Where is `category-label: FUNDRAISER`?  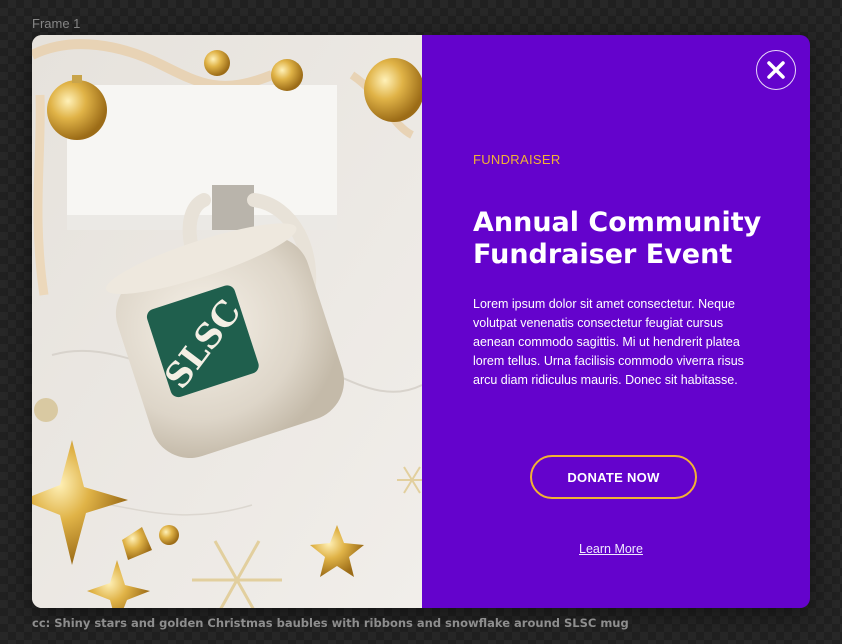 category-label: FUNDRAISER is located at coordinates (517, 159).